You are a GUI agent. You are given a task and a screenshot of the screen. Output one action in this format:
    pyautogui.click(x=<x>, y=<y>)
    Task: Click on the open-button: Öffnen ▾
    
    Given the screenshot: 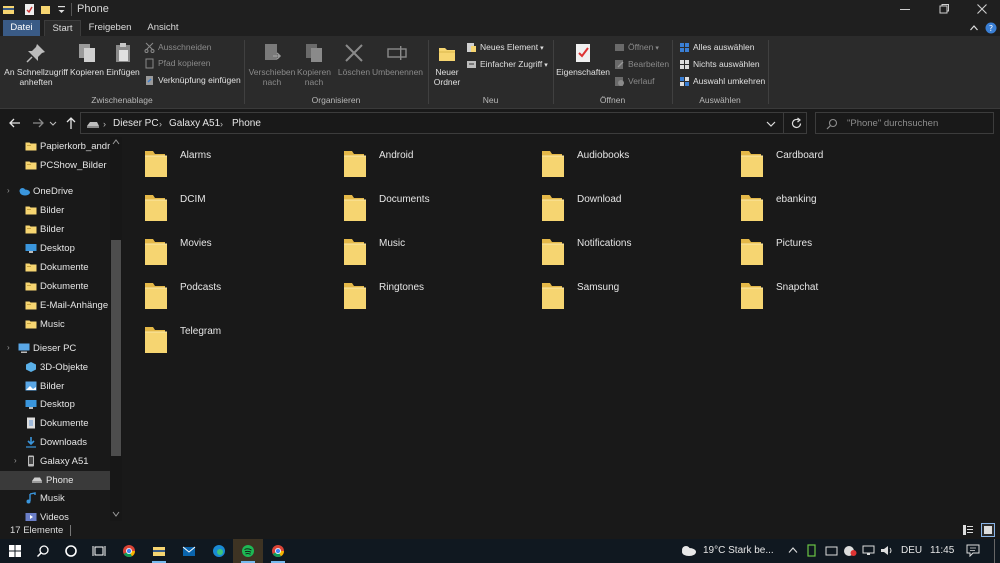 What is the action you would take?
    pyautogui.click(x=636, y=48)
    